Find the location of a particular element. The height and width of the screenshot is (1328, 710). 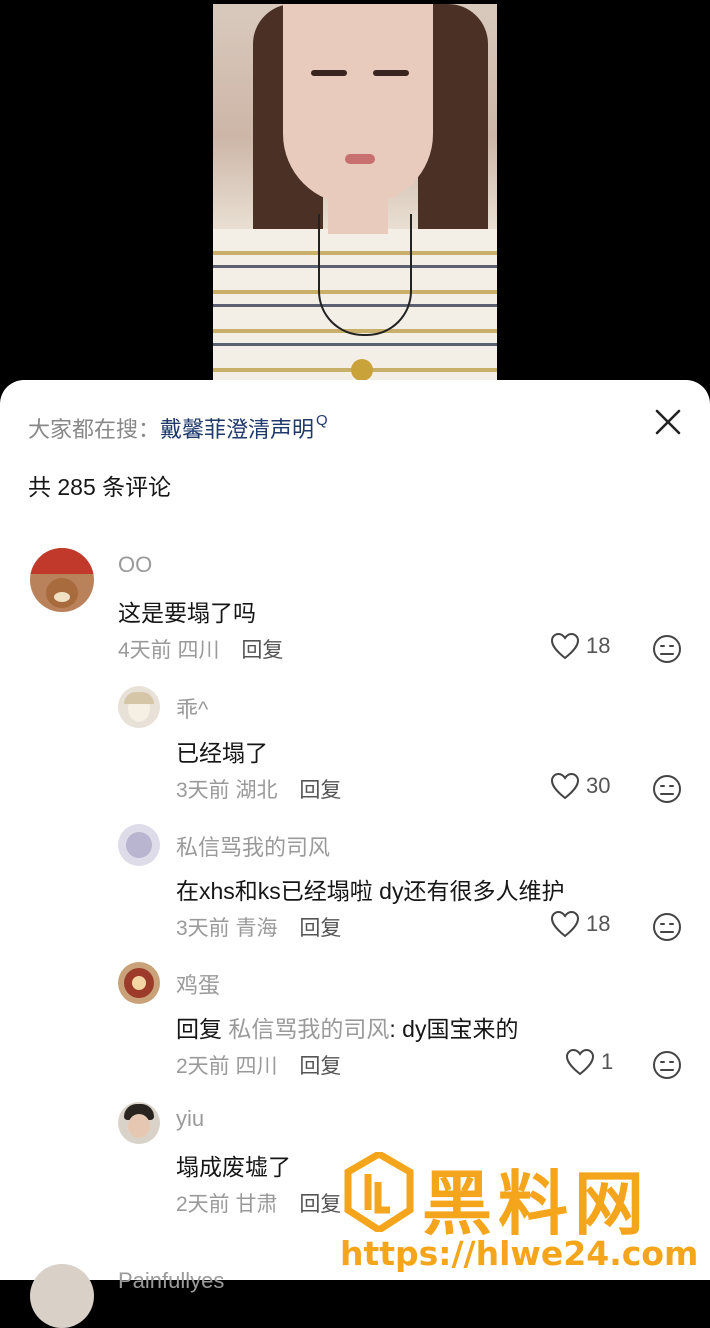

comment-location: 甘肃 is located at coordinates (256, 1204).